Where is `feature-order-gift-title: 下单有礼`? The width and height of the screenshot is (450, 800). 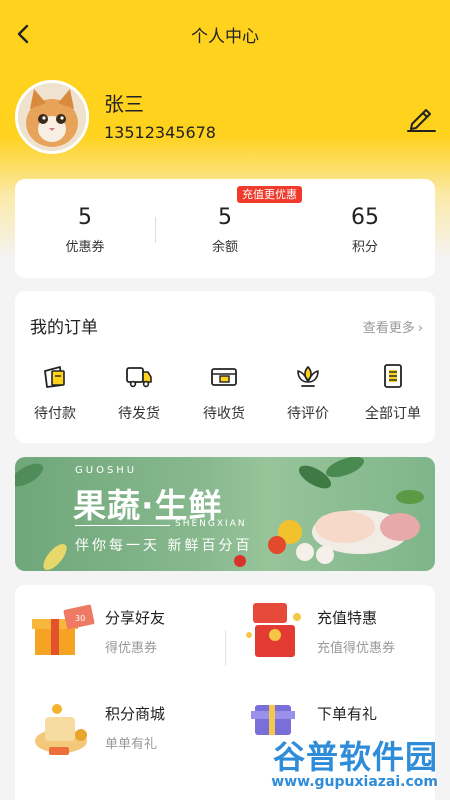 feature-order-gift-title: 下单有礼 is located at coordinates (347, 714).